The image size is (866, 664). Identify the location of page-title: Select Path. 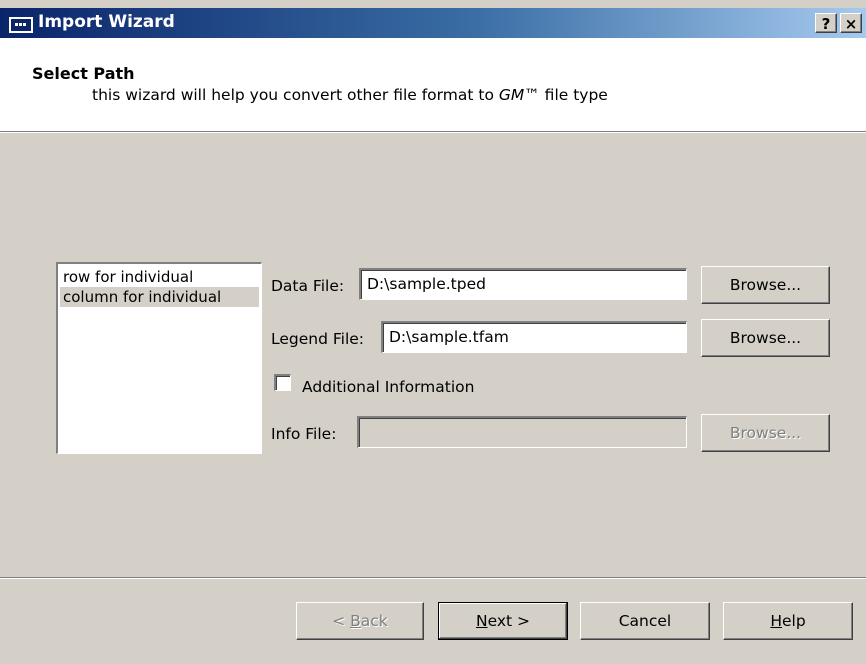
(83, 73).